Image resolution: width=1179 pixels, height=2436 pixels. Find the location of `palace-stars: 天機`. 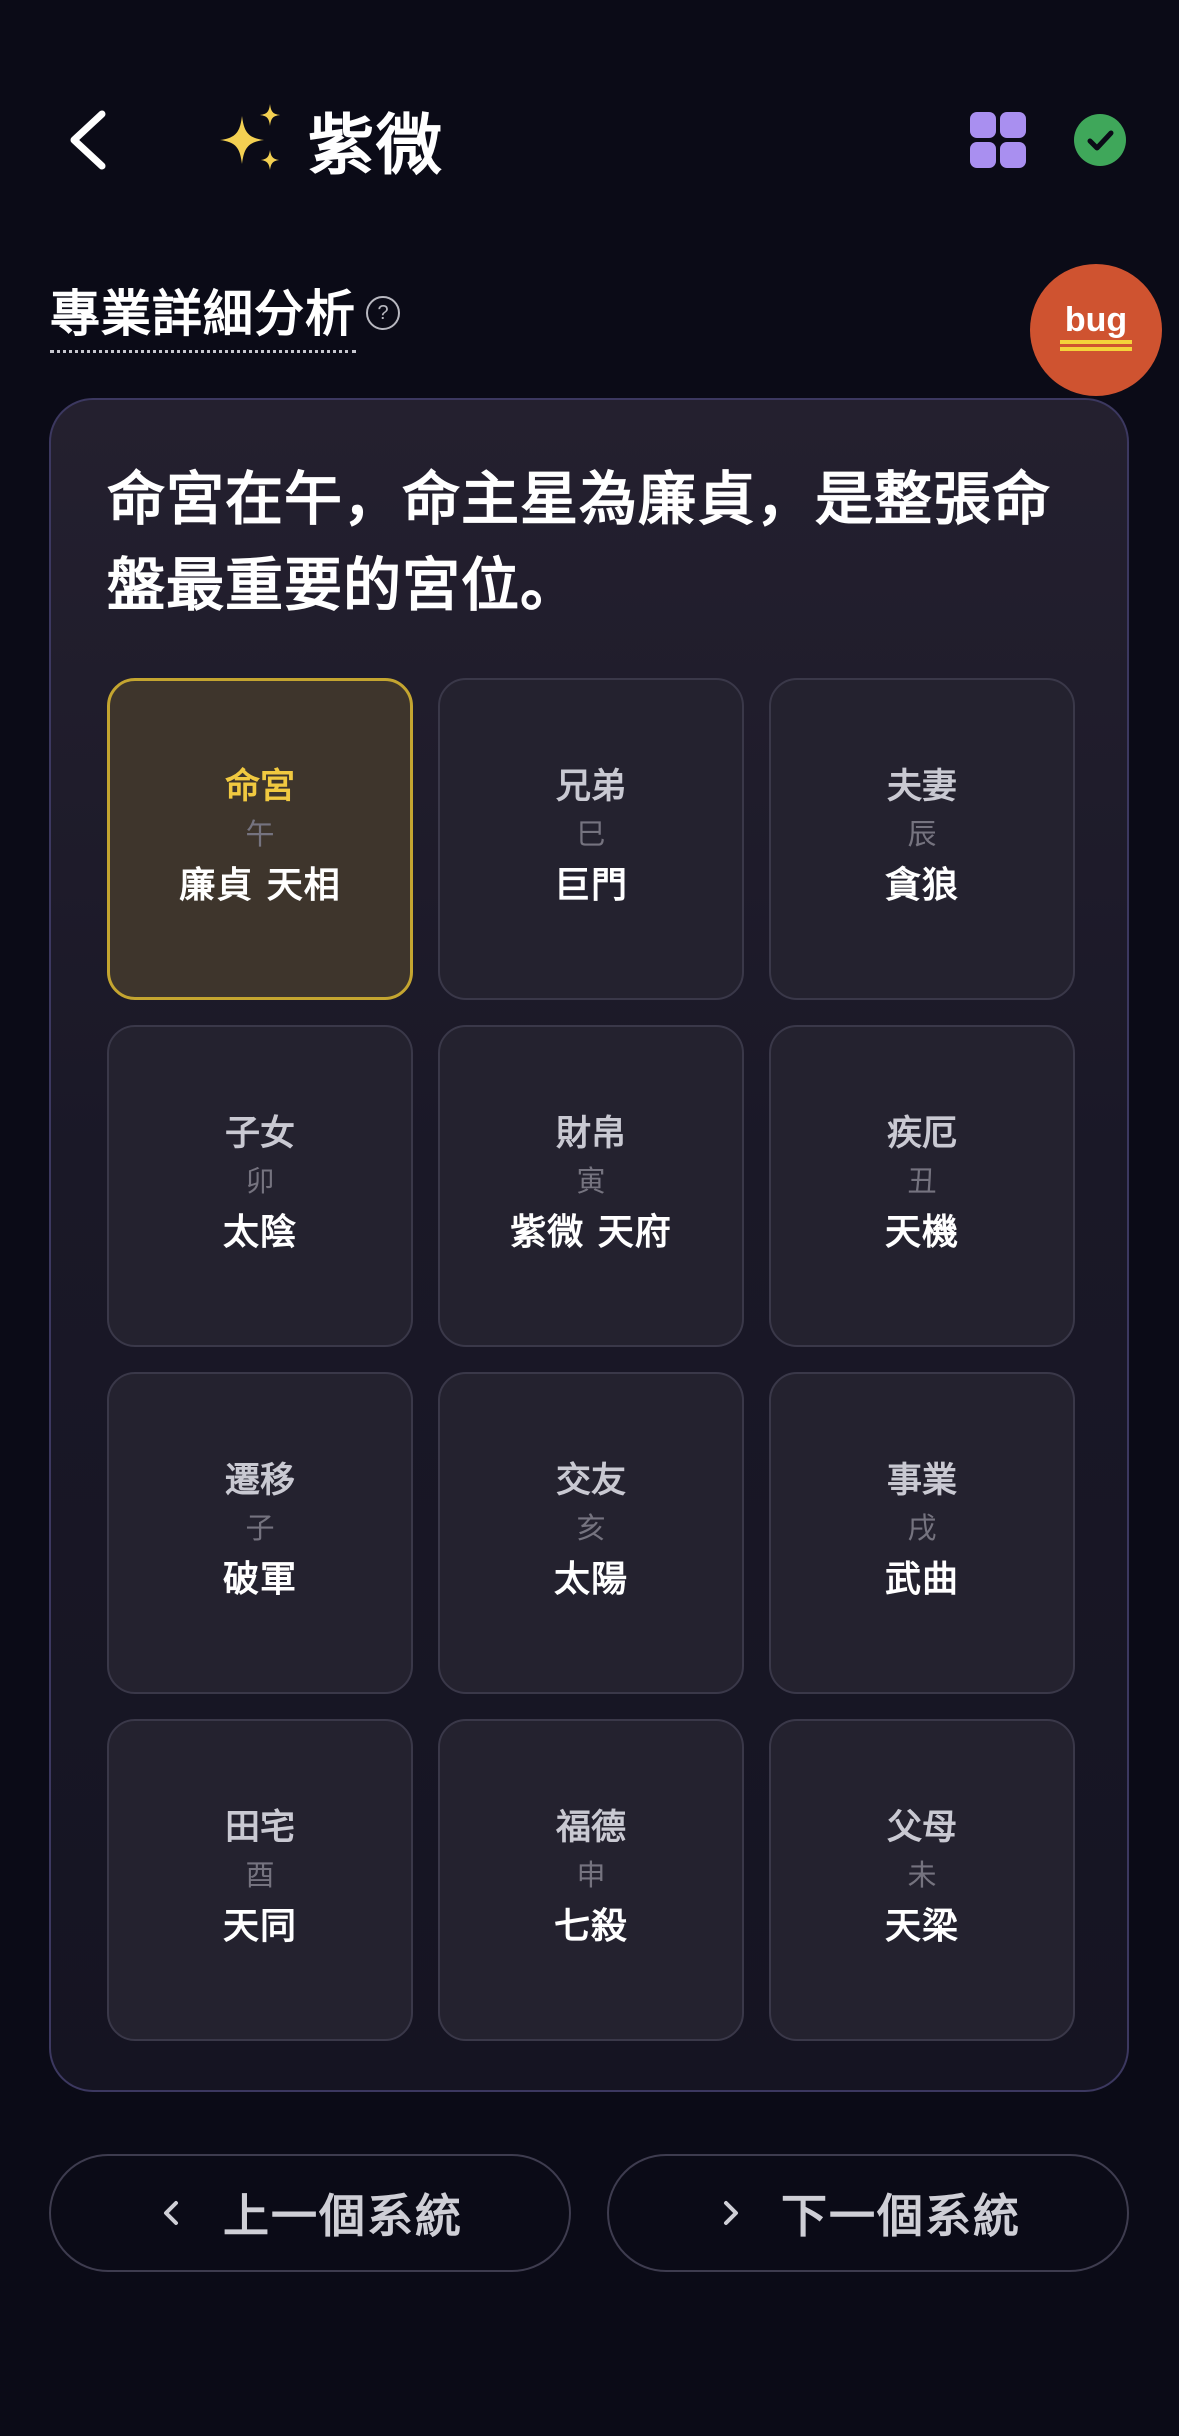

palace-stars: 天機 is located at coordinates (921, 1232).